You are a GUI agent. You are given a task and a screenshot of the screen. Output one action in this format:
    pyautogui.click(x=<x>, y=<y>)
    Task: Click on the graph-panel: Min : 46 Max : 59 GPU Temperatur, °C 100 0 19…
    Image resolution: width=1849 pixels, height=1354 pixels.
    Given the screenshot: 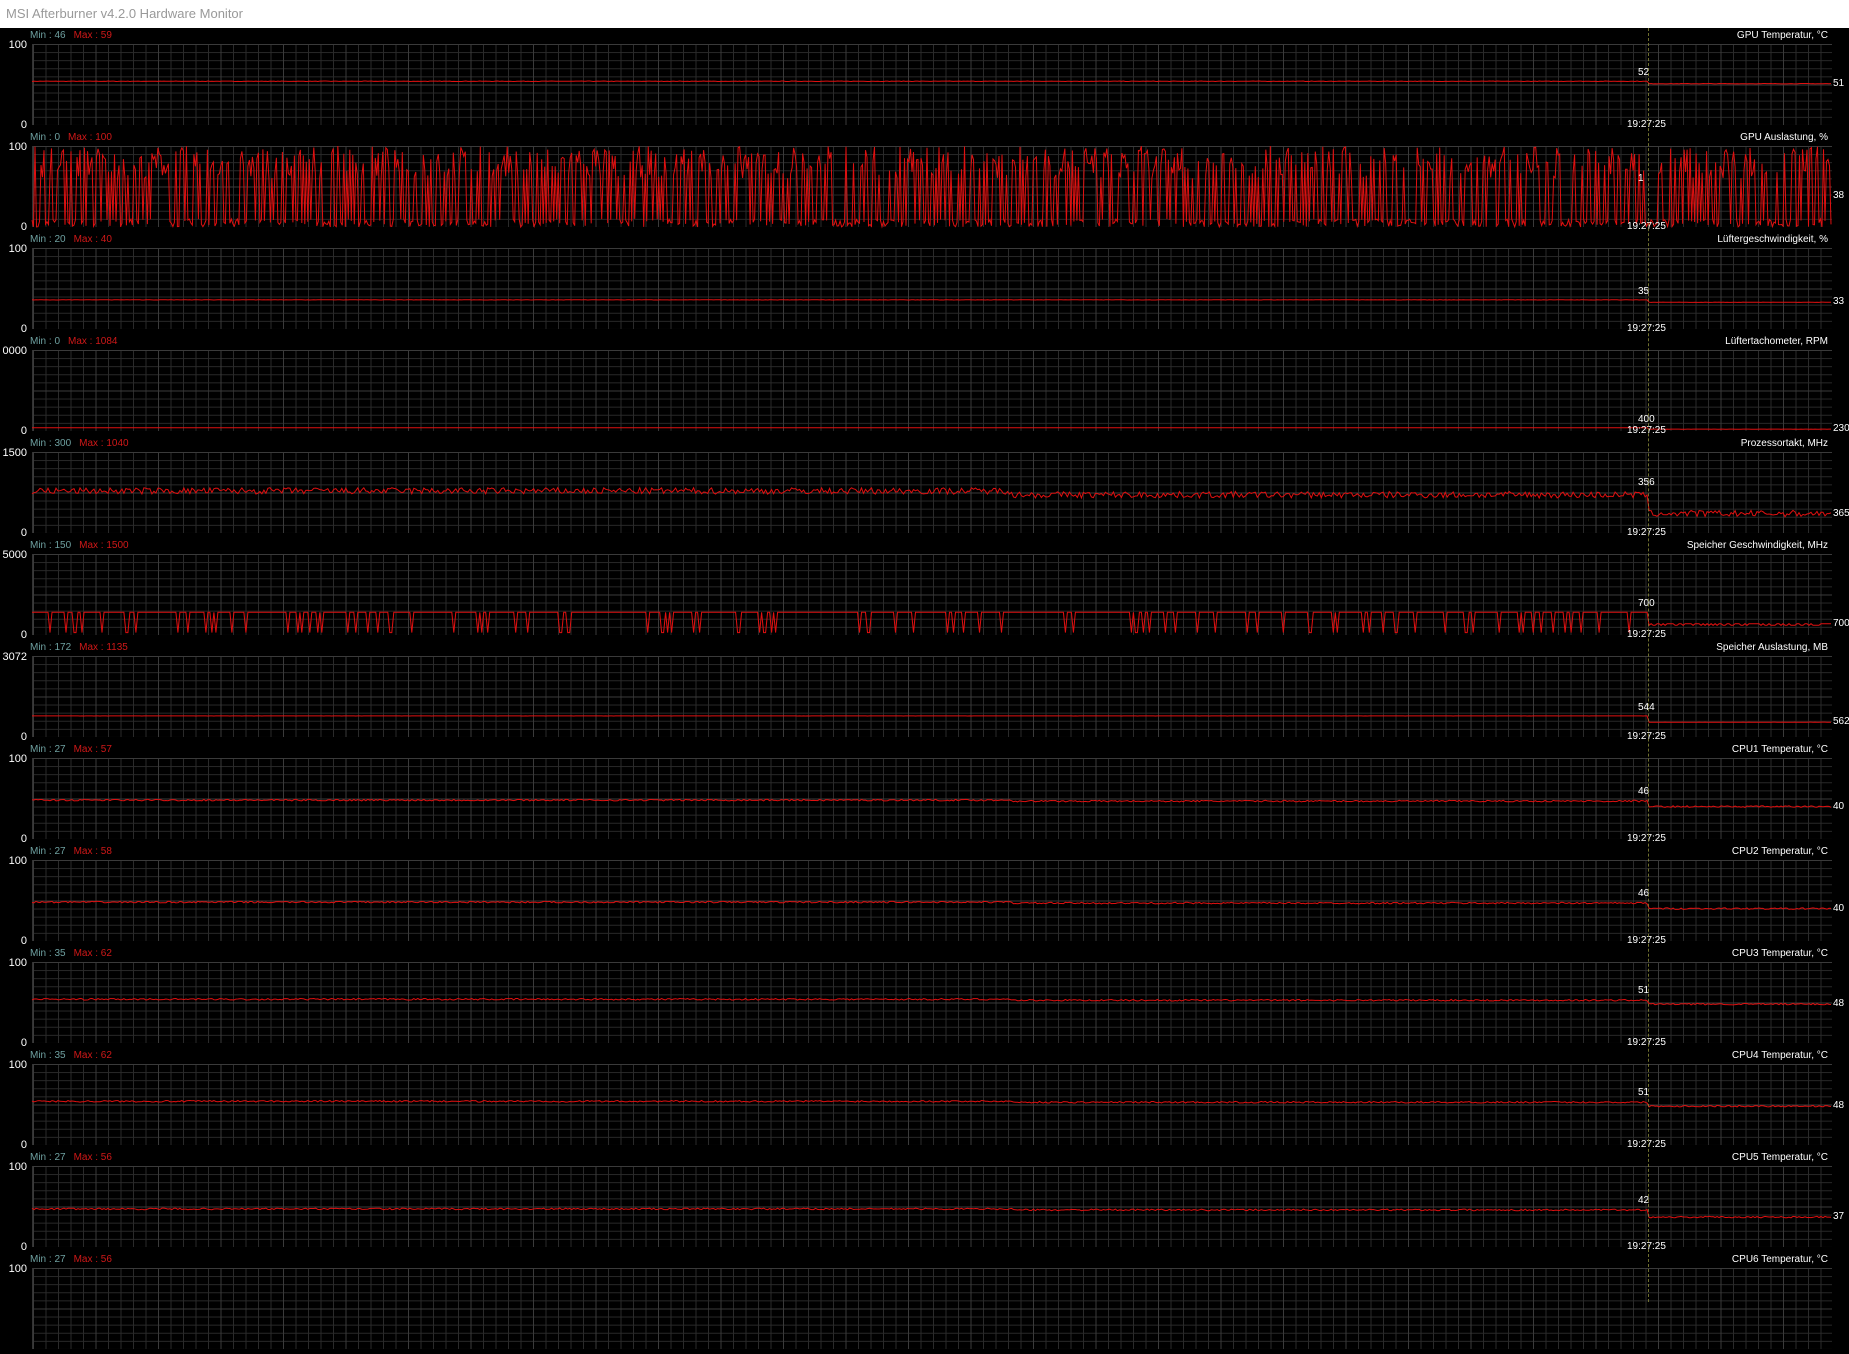 What is the action you would take?
    pyautogui.click(x=924, y=79)
    